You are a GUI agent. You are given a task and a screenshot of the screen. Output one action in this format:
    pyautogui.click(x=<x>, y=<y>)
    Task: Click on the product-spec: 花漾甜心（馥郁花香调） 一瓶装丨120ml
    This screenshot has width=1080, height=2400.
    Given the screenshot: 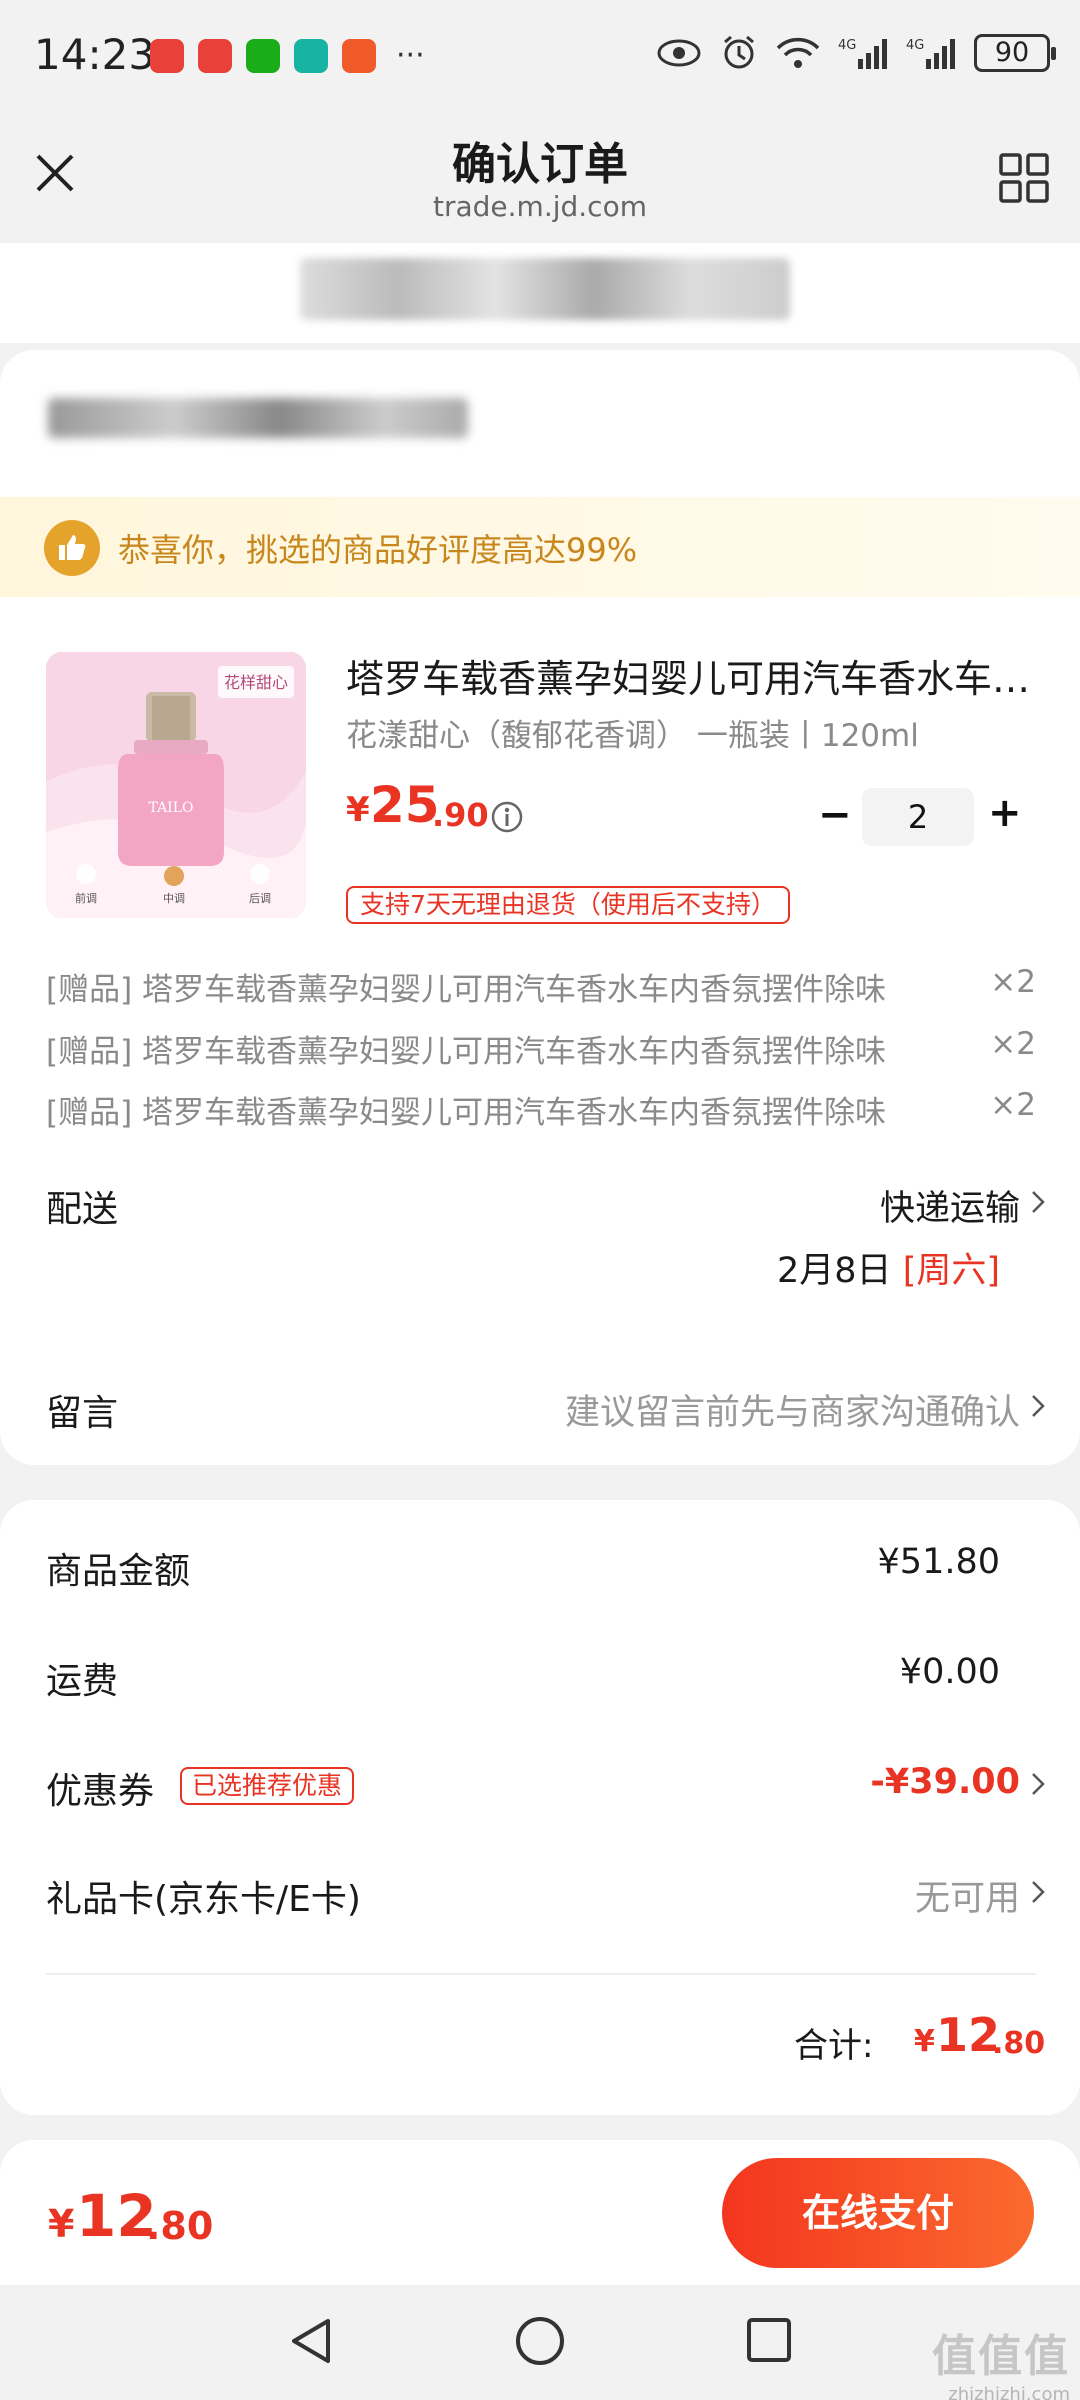 What is the action you would take?
    pyautogui.click(x=632, y=732)
    